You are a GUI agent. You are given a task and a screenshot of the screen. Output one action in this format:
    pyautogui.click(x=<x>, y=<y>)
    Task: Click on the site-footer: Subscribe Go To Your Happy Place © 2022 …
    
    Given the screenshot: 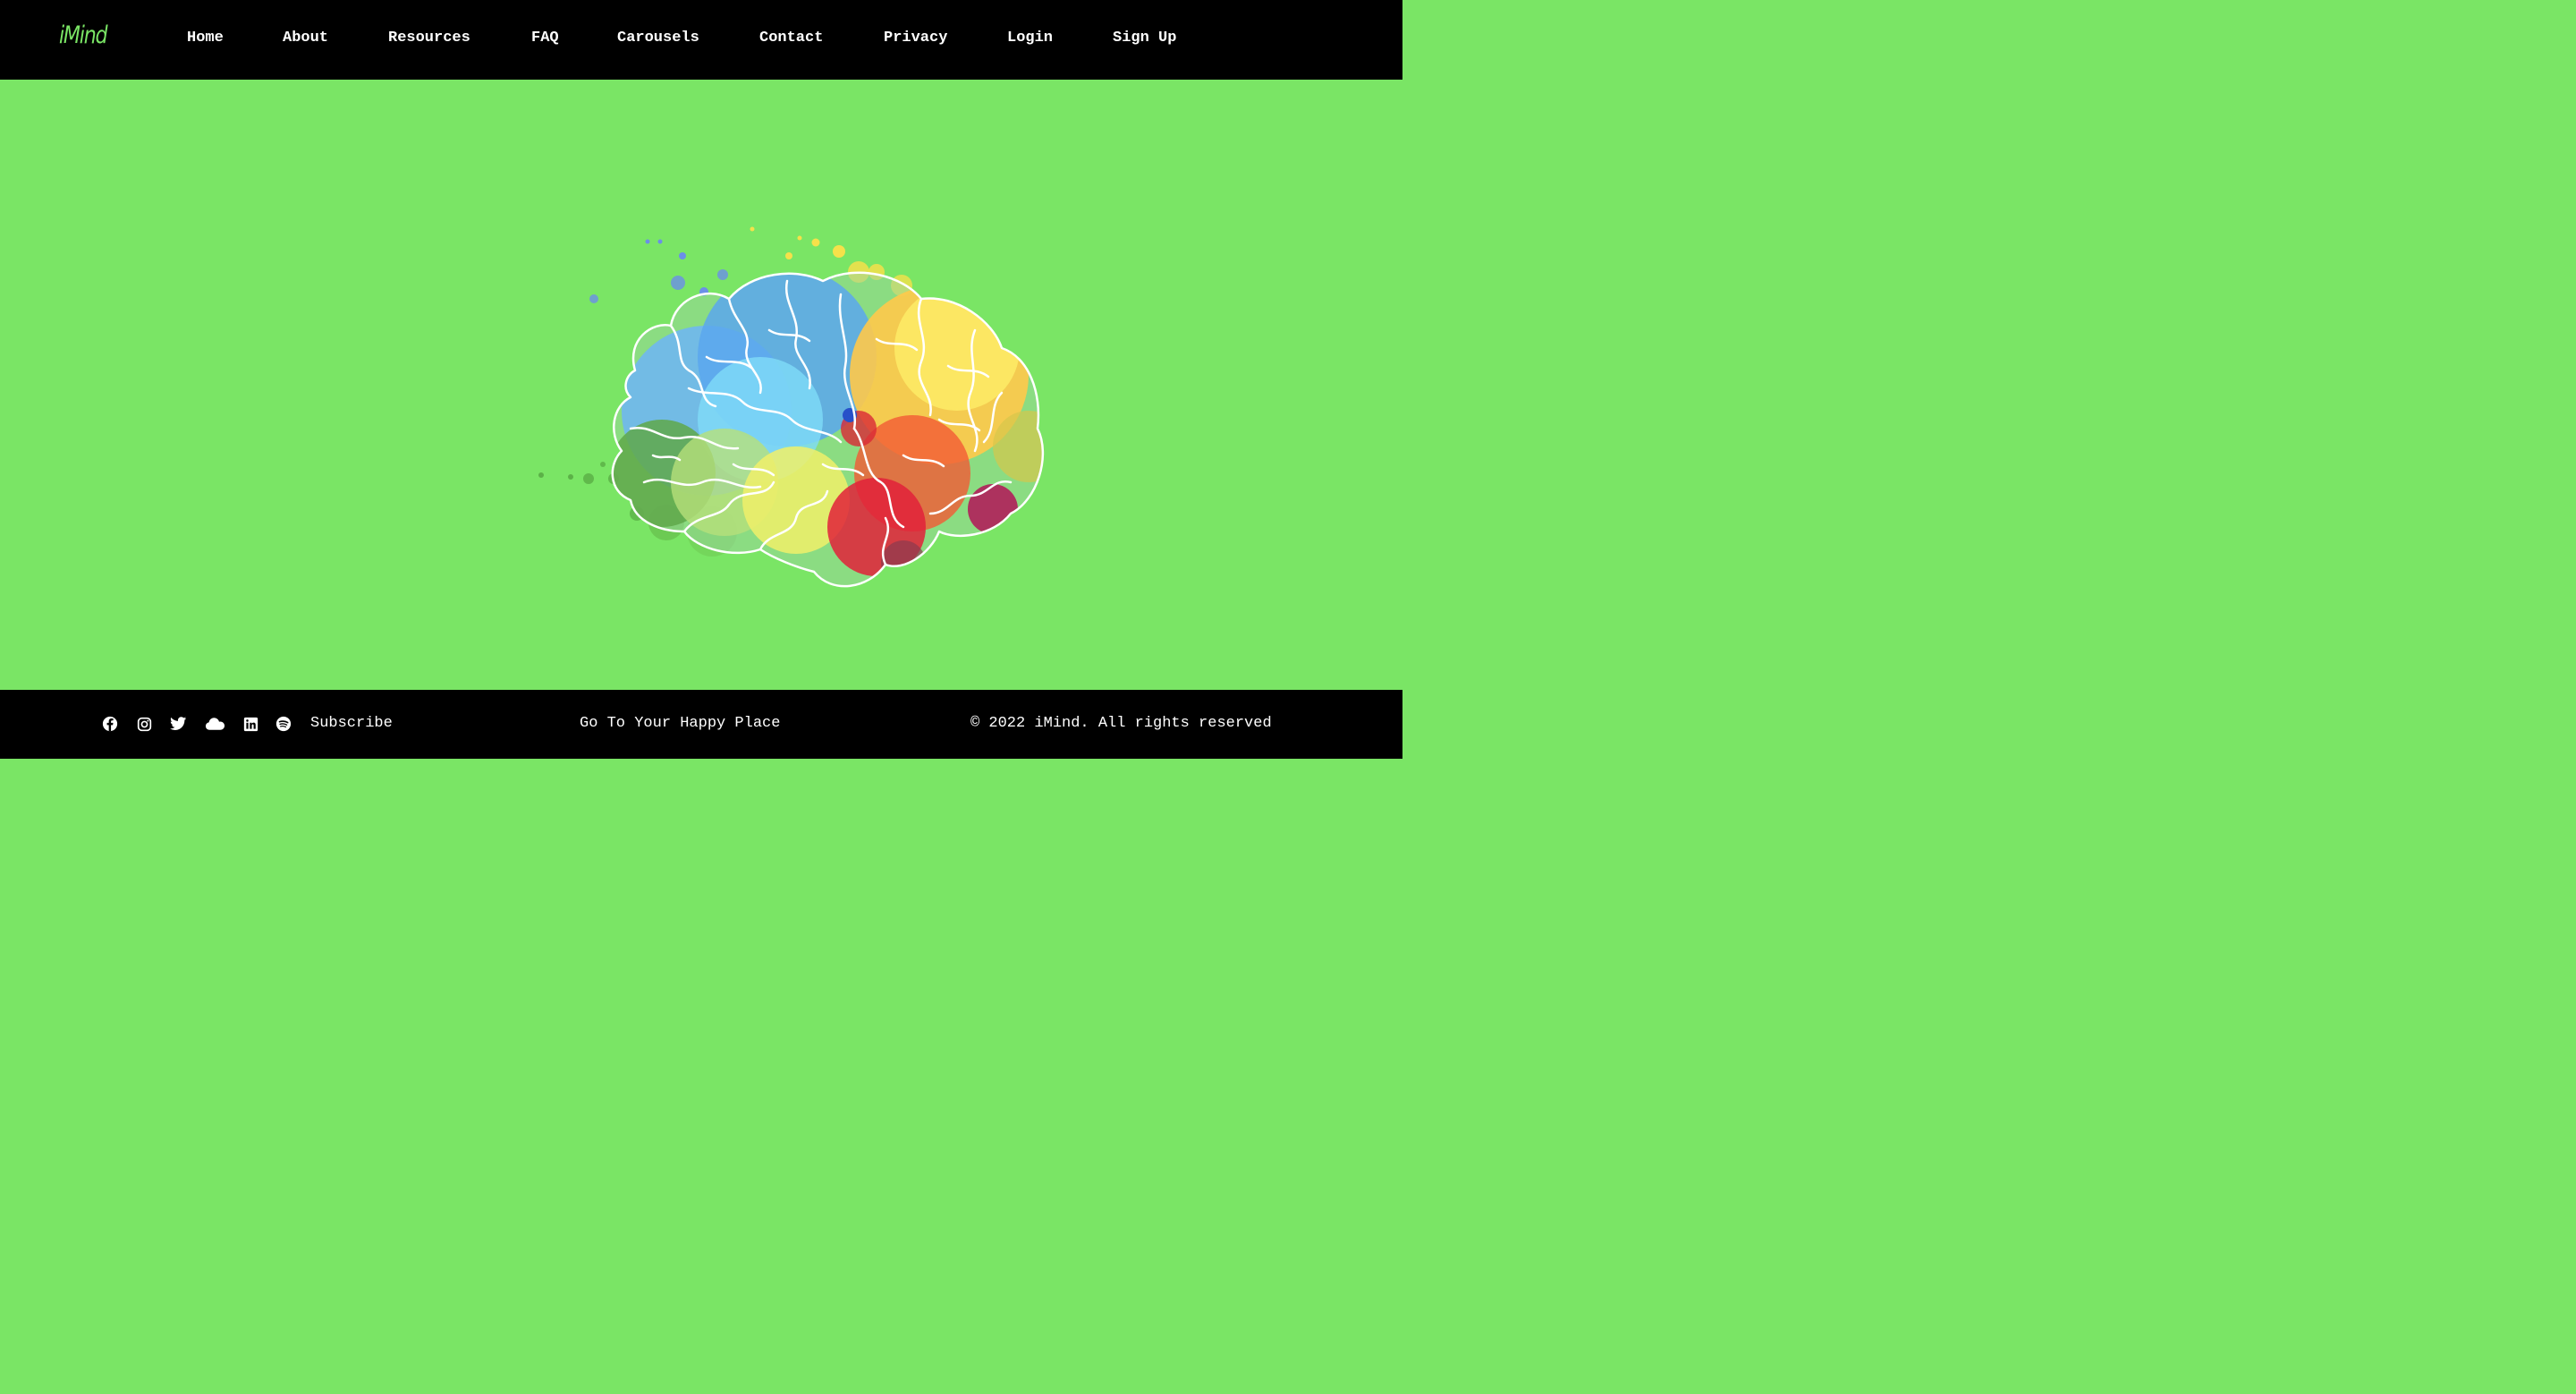 What is the action you would take?
    pyautogui.click(x=701, y=724)
    